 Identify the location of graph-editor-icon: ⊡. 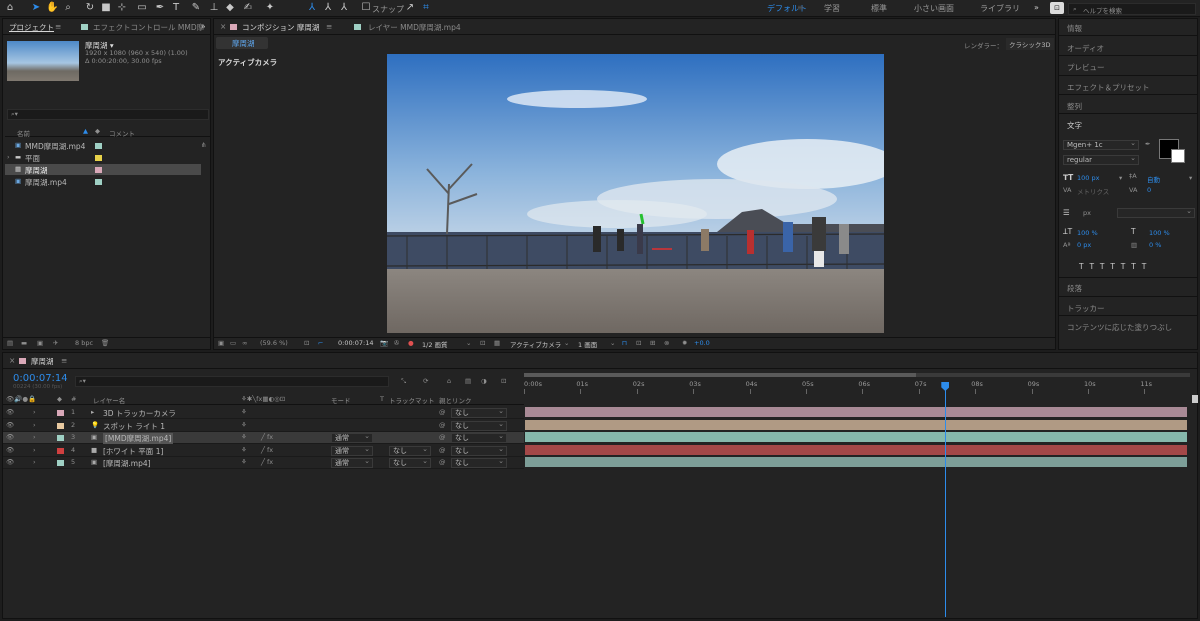
(503, 381).